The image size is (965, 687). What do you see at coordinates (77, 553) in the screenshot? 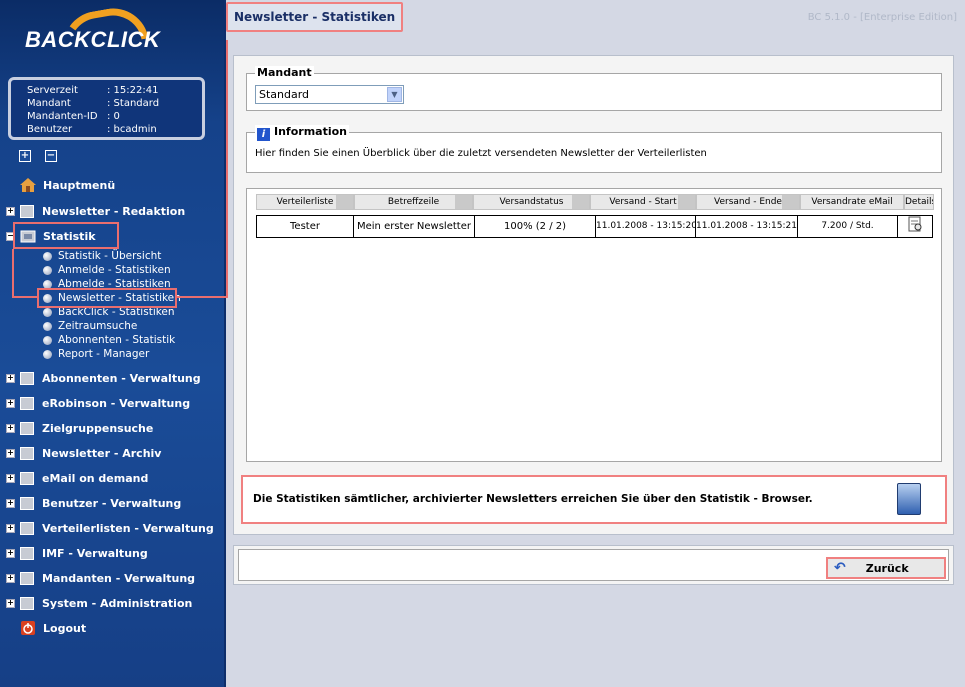
I see `nav-imf-verwaltung: + IMF - Verwaltung` at bounding box center [77, 553].